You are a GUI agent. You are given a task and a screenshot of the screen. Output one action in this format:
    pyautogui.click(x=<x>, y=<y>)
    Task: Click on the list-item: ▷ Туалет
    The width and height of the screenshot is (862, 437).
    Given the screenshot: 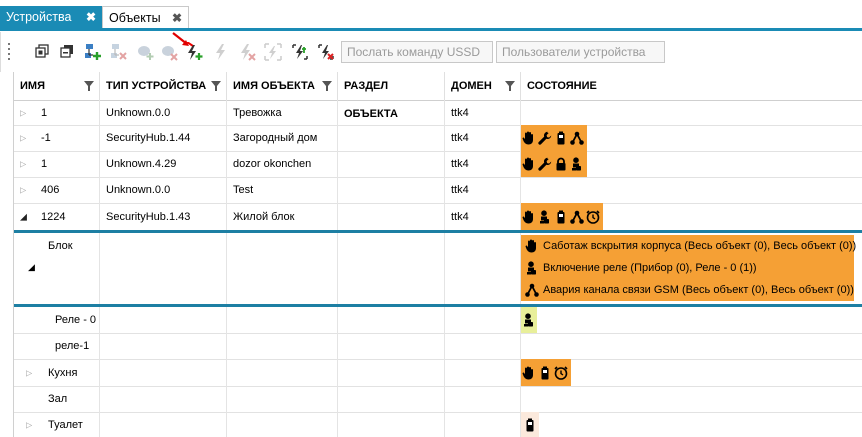 What is the action you would take?
    pyautogui.click(x=438, y=424)
    